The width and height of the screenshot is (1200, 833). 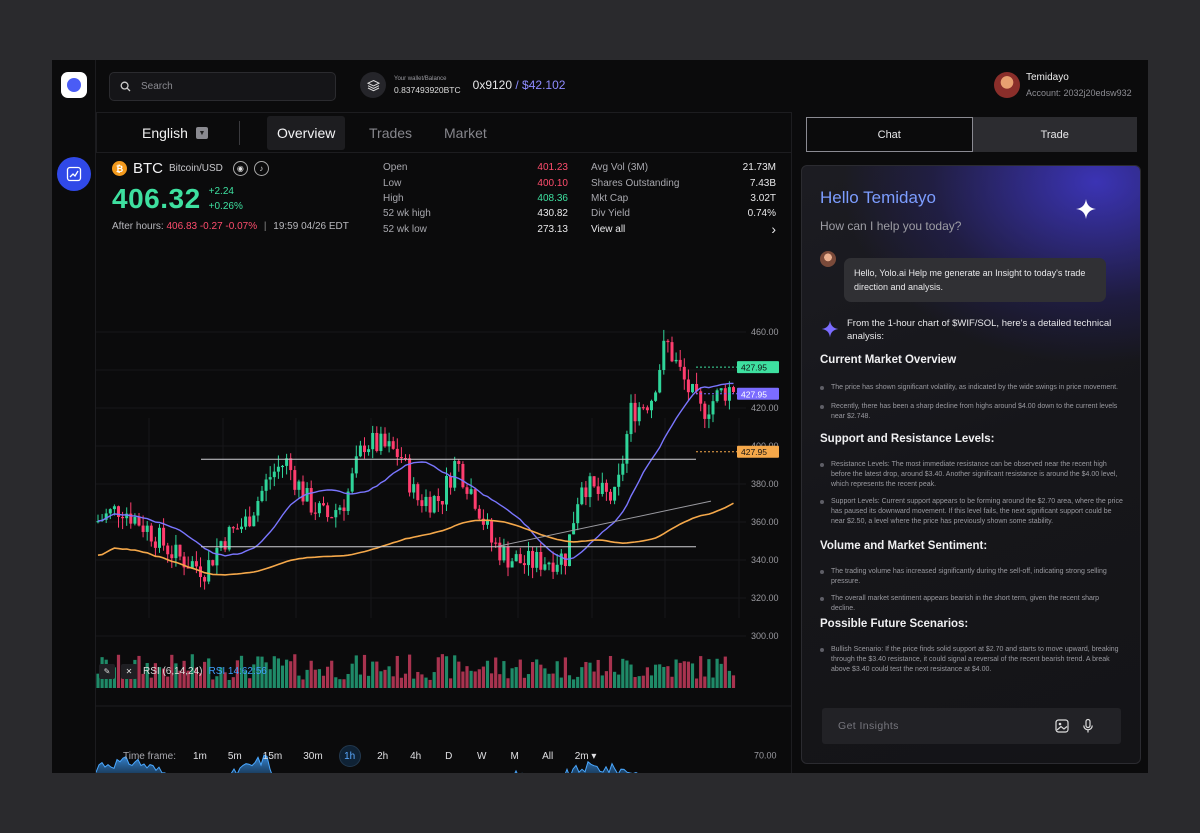 I want to click on bell-icon: ♪, so click(x=261, y=168).